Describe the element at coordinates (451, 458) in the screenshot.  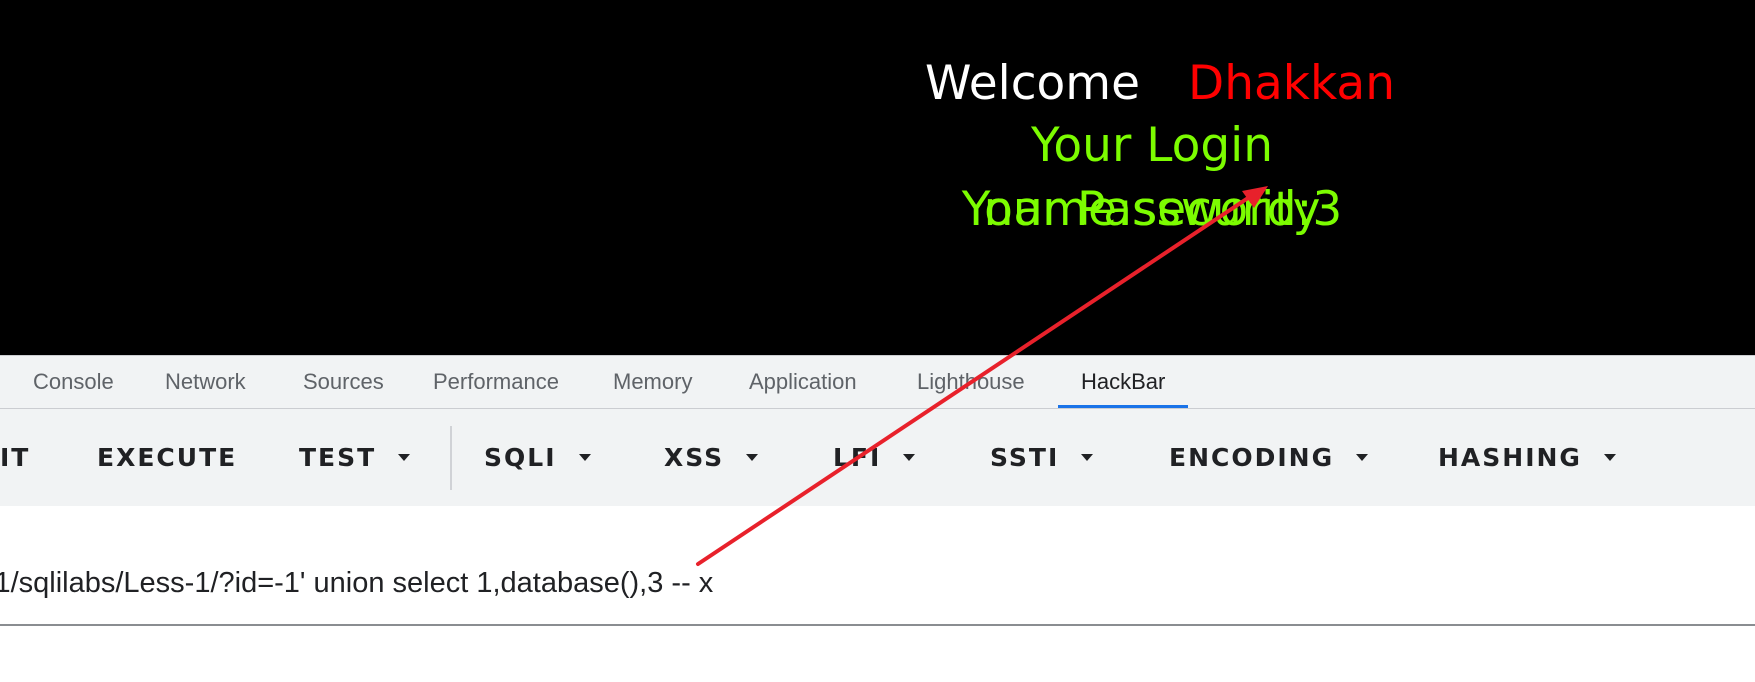
I see `toolbar-divider` at that location.